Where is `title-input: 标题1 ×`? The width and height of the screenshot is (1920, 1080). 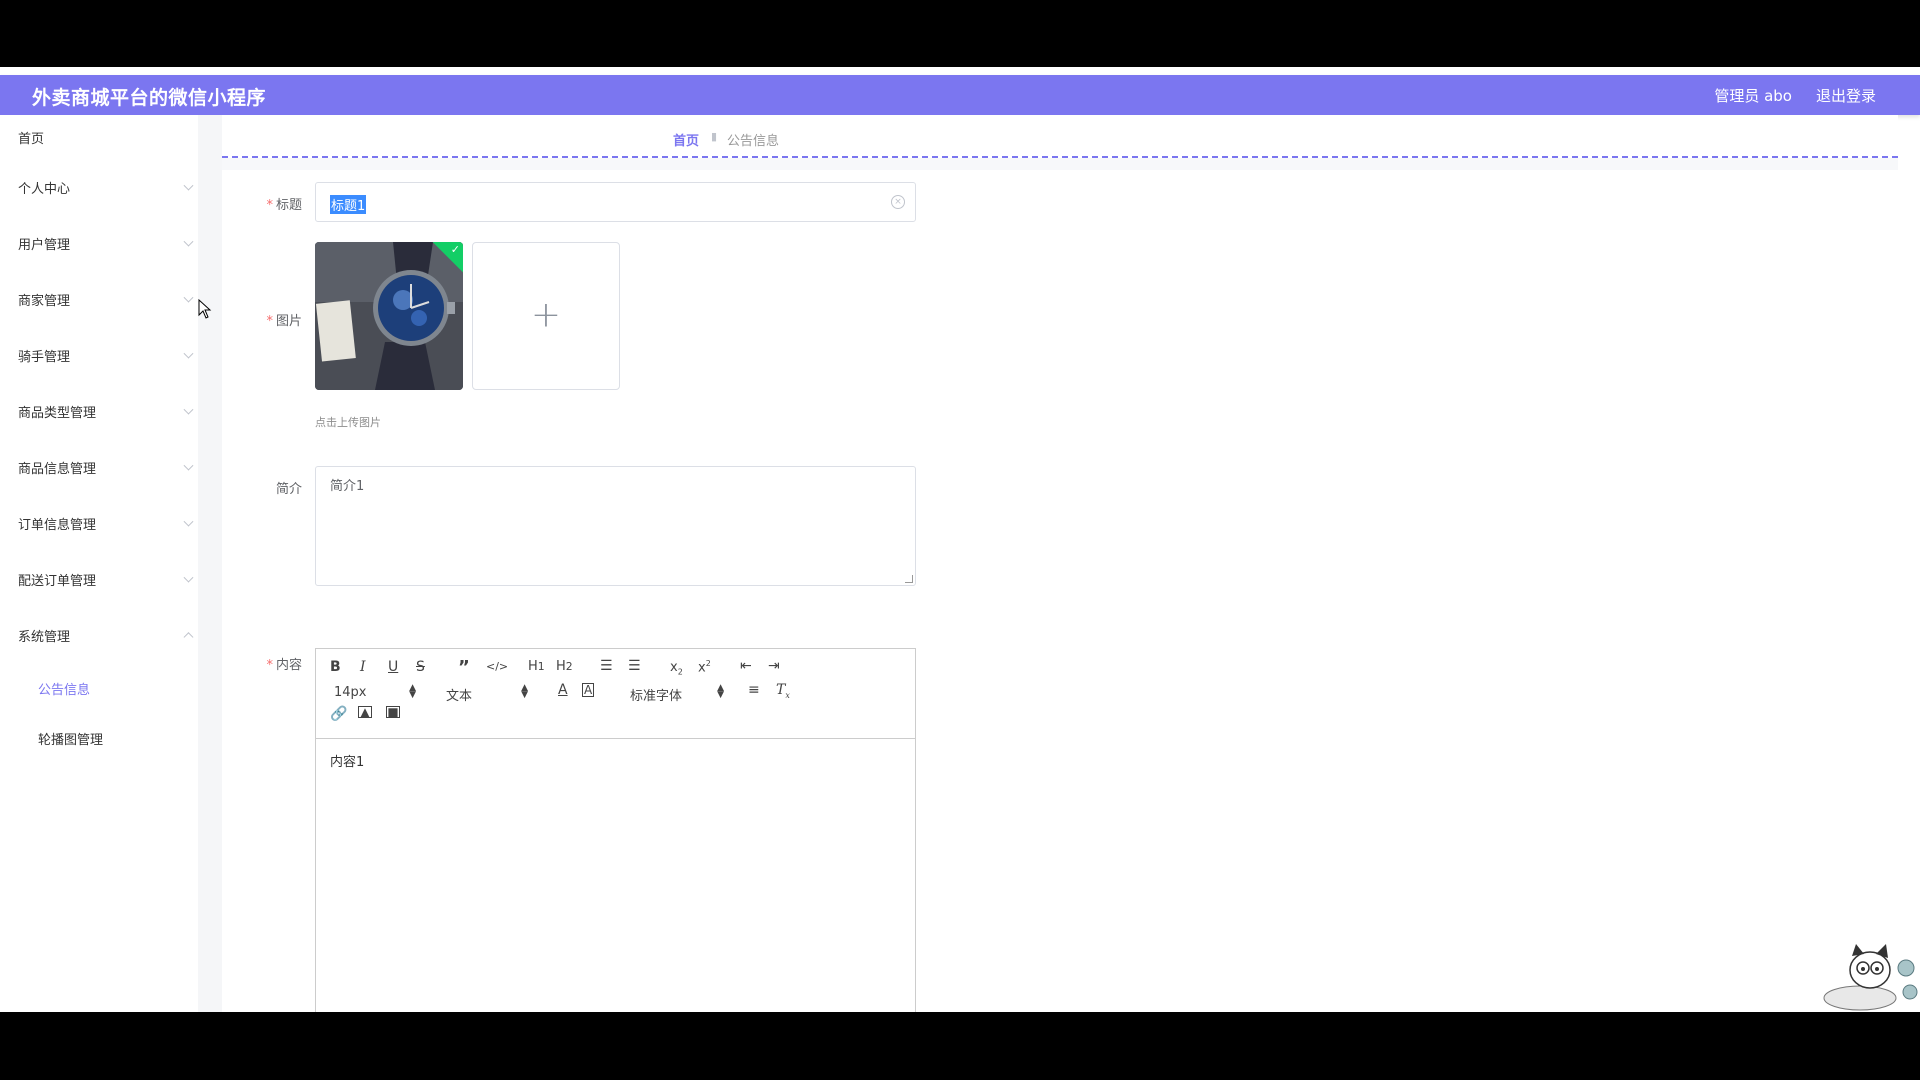 title-input: 标题1 × is located at coordinates (615, 202).